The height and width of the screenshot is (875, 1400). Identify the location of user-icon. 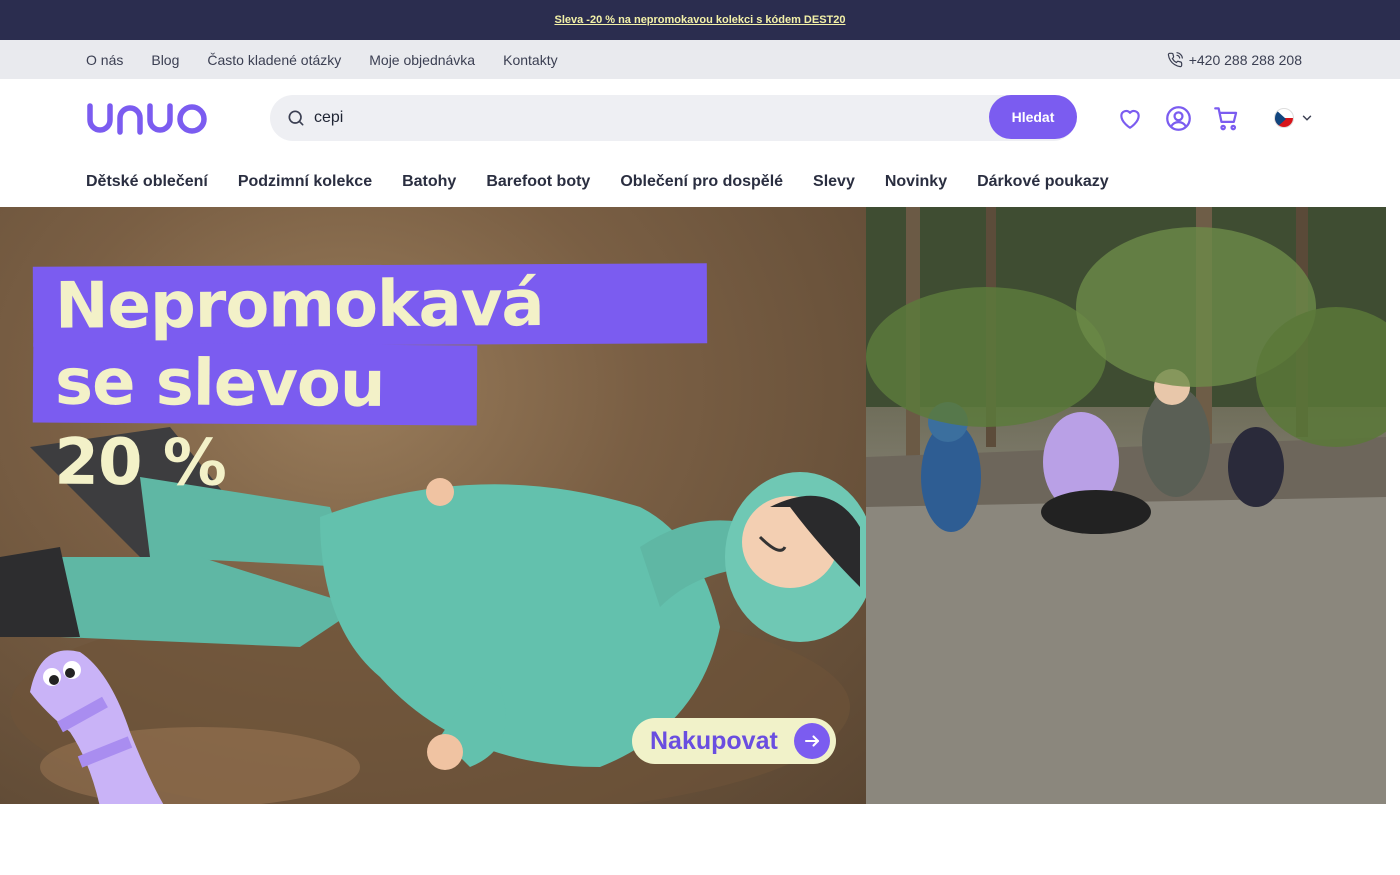
(1178, 118).